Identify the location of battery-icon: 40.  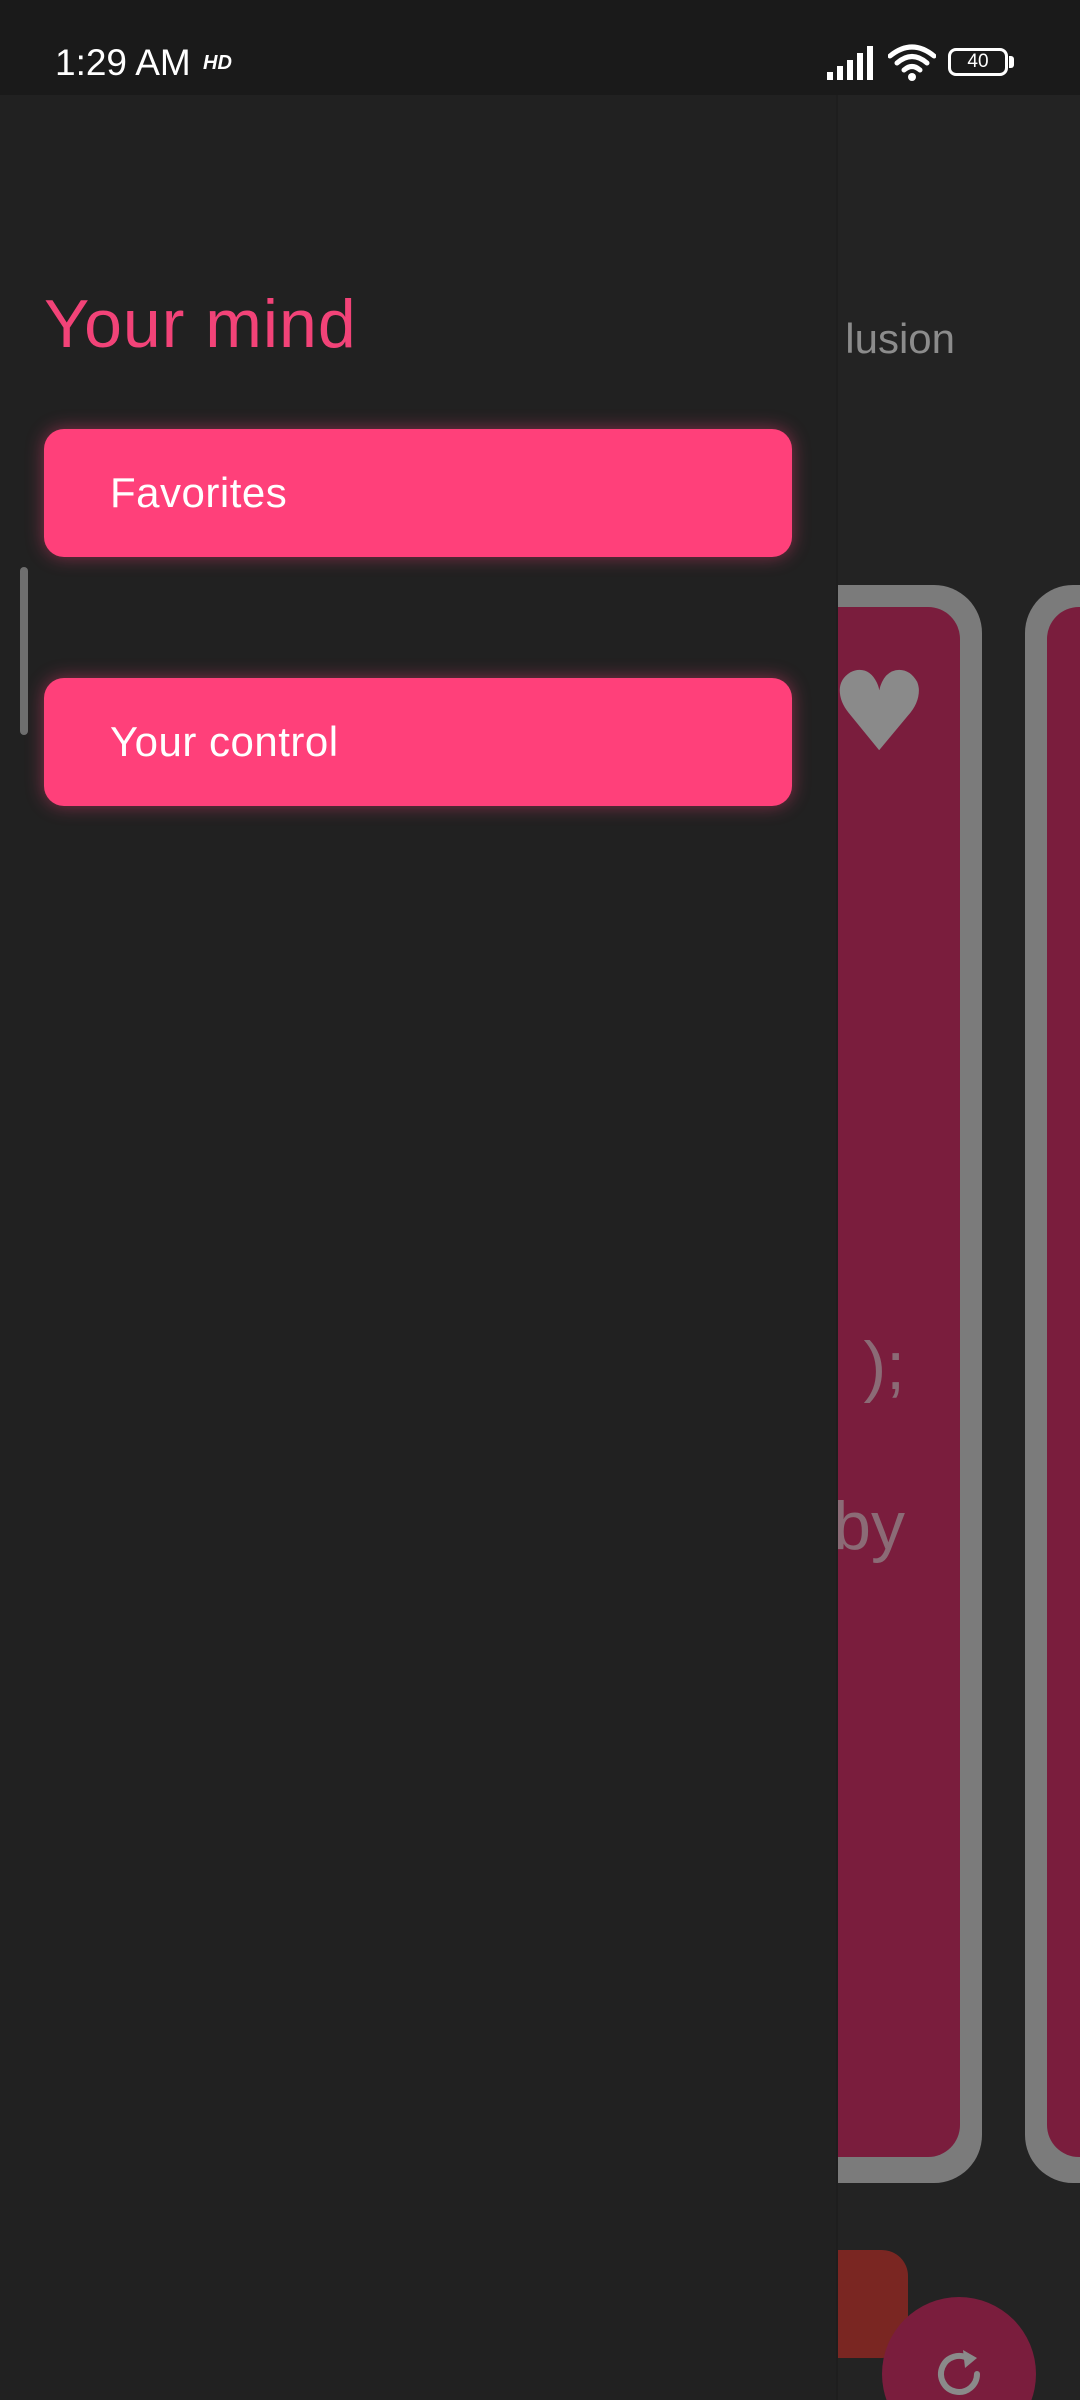
(983, 64).